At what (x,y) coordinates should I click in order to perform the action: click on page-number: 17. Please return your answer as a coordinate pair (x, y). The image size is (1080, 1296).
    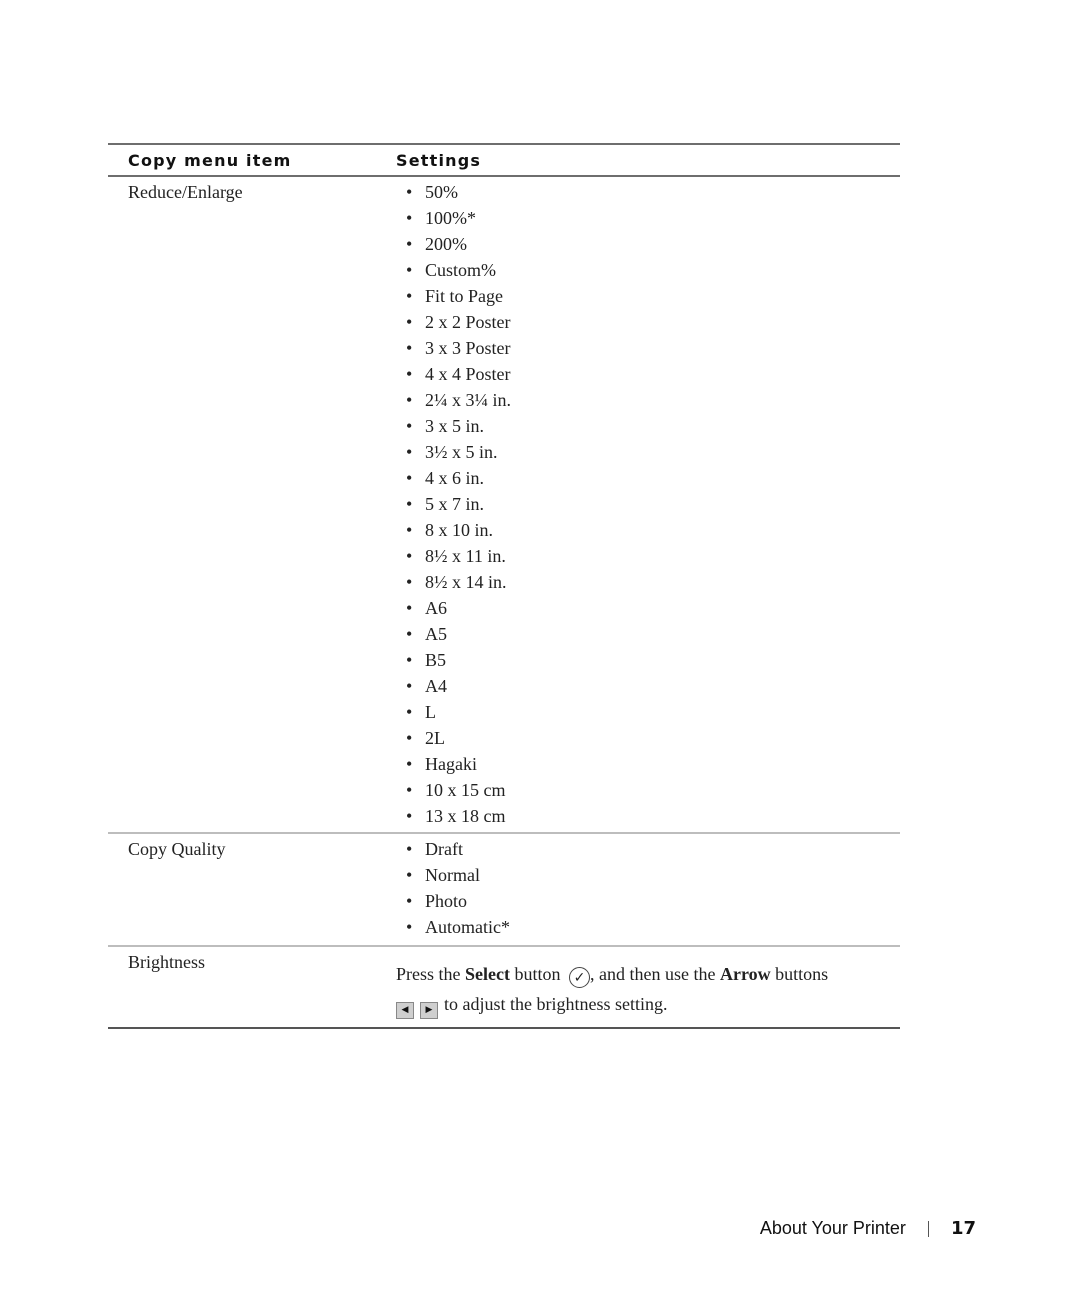
    Looking at the image, I should click on (963, 1228).